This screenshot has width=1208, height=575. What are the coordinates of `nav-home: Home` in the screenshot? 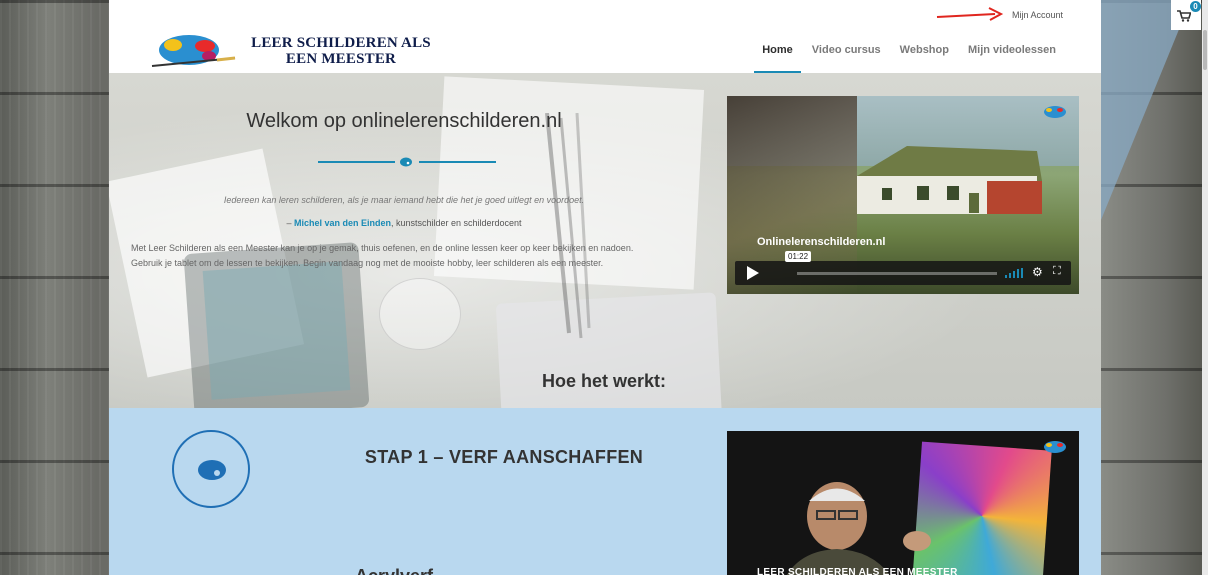 It's located at (777, 50).